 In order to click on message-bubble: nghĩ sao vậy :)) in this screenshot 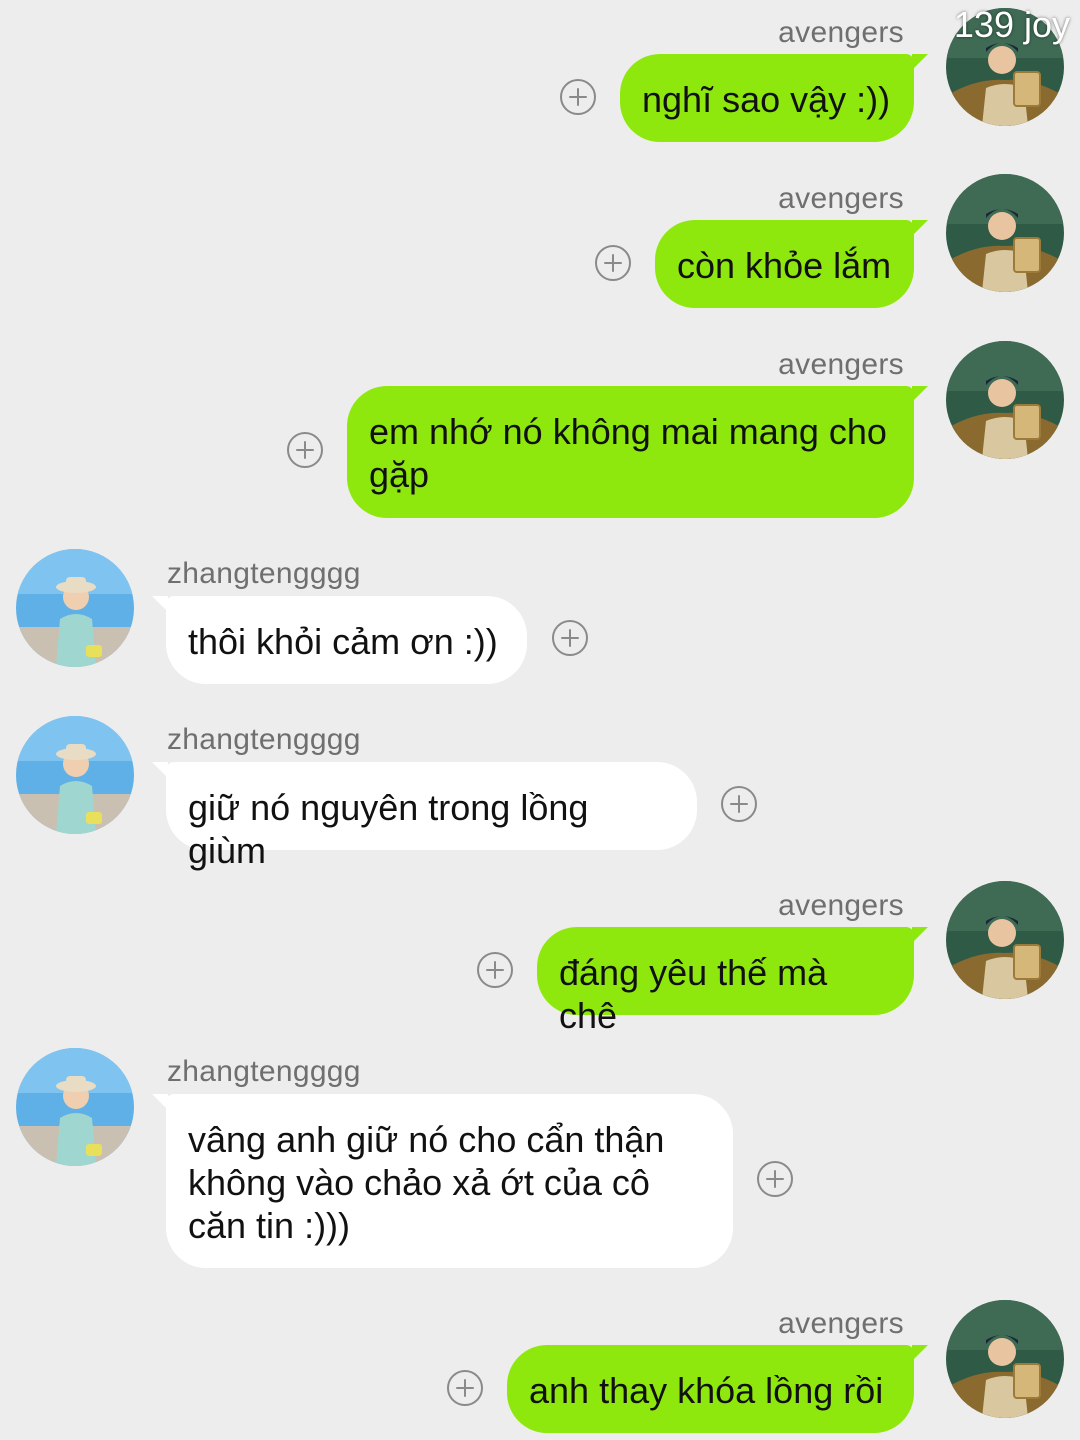, I will do `click(774, 98)`.